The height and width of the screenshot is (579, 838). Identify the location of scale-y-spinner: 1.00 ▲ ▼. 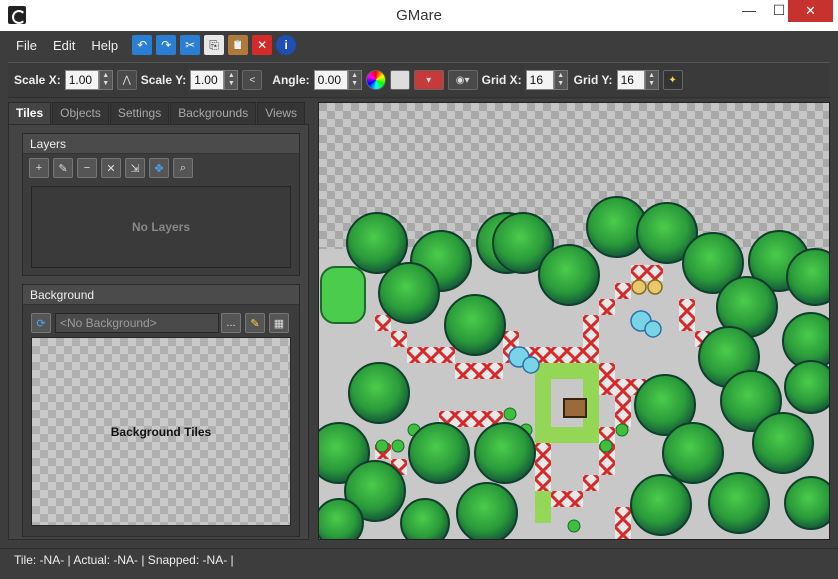
(214, 80).